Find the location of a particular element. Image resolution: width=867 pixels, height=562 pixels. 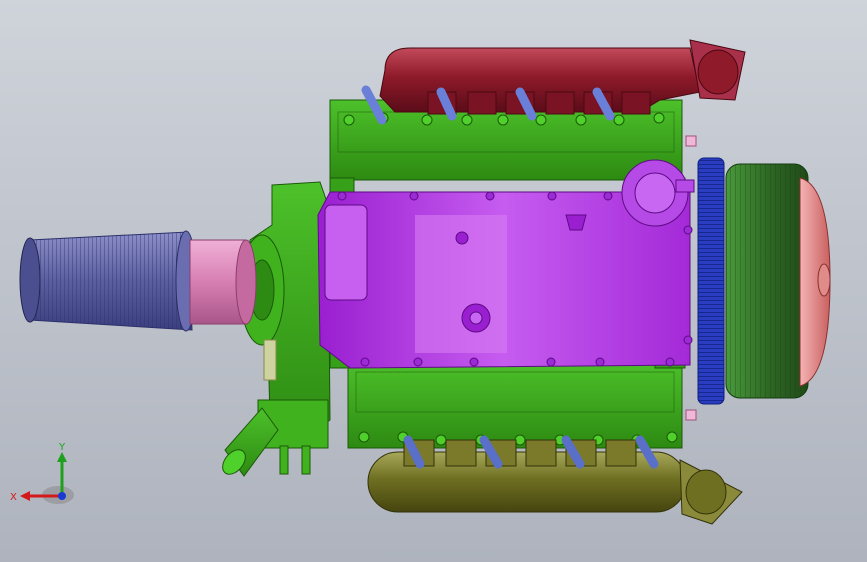

lower-exhaust-manifold is located at coordinates (555, 482).